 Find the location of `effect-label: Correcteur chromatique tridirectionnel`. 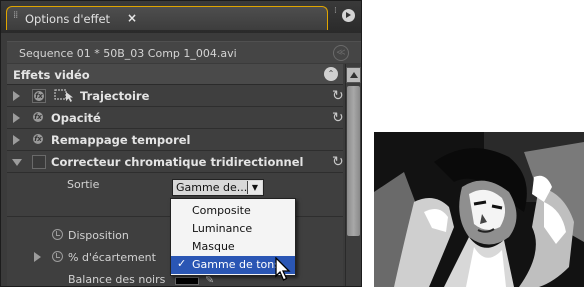

effect-label: Correcteur chromatique tridirectionnel is located at coordinates (177, 162).